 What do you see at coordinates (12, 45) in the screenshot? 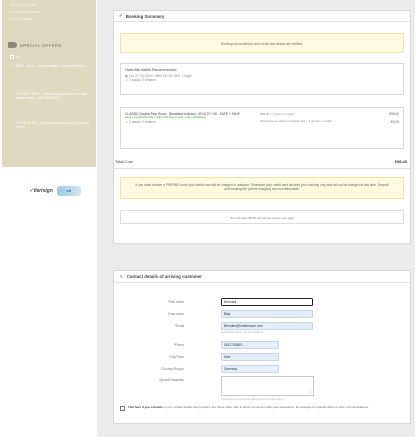
I see `tag-icon` at bounding box center [12, 45].